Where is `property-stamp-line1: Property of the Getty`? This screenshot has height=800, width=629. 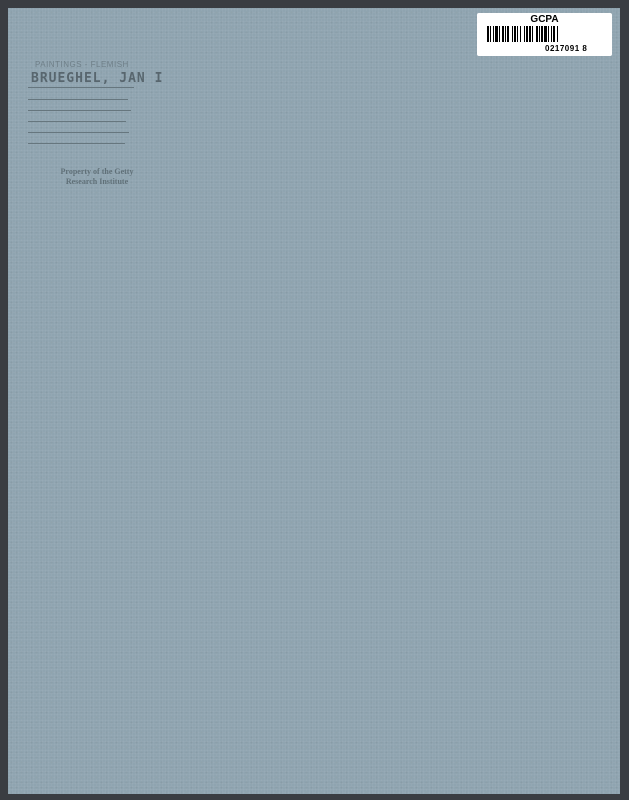
property-stamp-line1: Property of the Getty is located at coordinates (97, 171).